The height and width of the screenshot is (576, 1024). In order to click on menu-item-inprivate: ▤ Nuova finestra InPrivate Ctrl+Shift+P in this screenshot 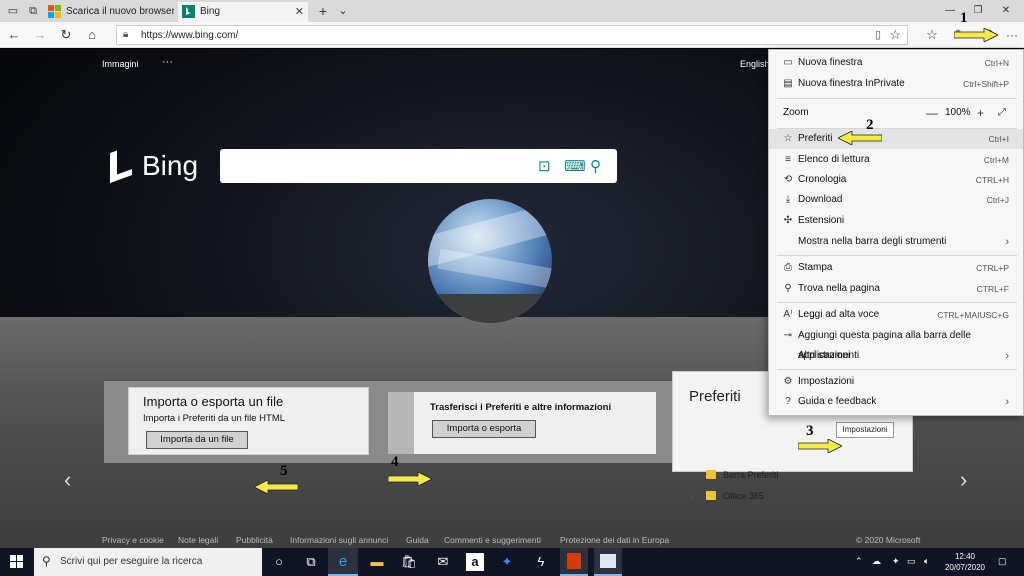, I will do `click(896, 84)`.